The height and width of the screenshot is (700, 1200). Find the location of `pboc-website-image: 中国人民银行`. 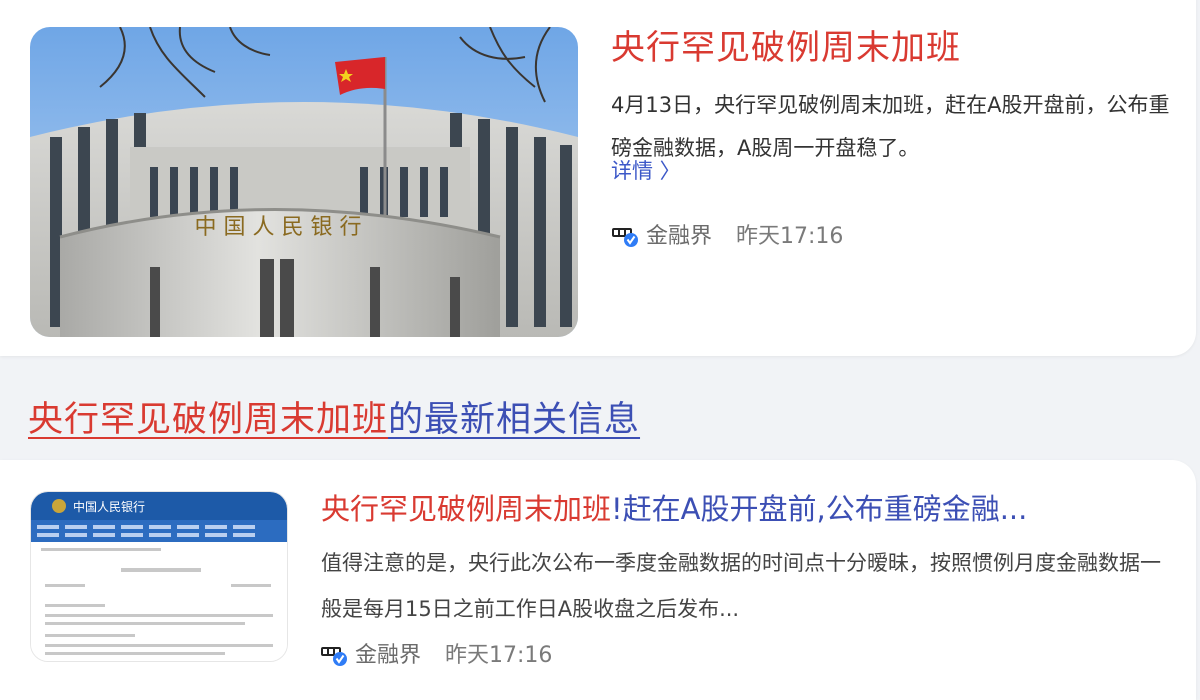

pboc-website-image: 中国人民银行 is located at coordinates (159, 576).